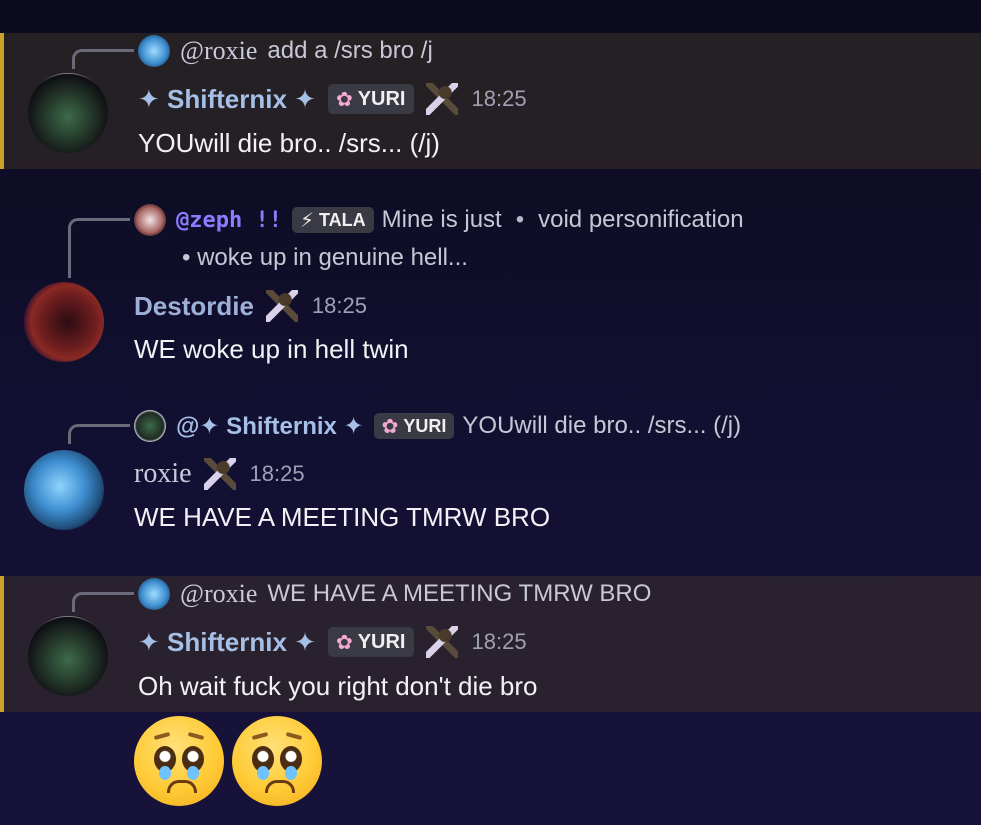  I want to click on reply-preview: @roxie WE HAVE A MEETING TMRW BRO, so click(394, 594).